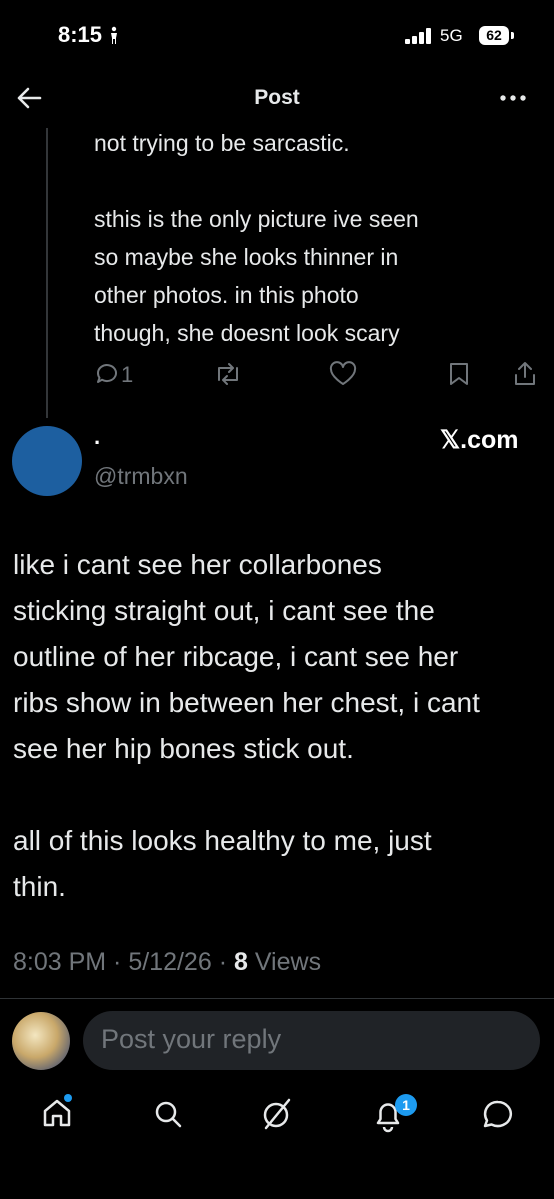 This screenshot has width=554, height=1199. Describe the element at coordinates (222, 143) in the screenshot. I see `parent-post-line: not trying to be sarcastic.` at that location.